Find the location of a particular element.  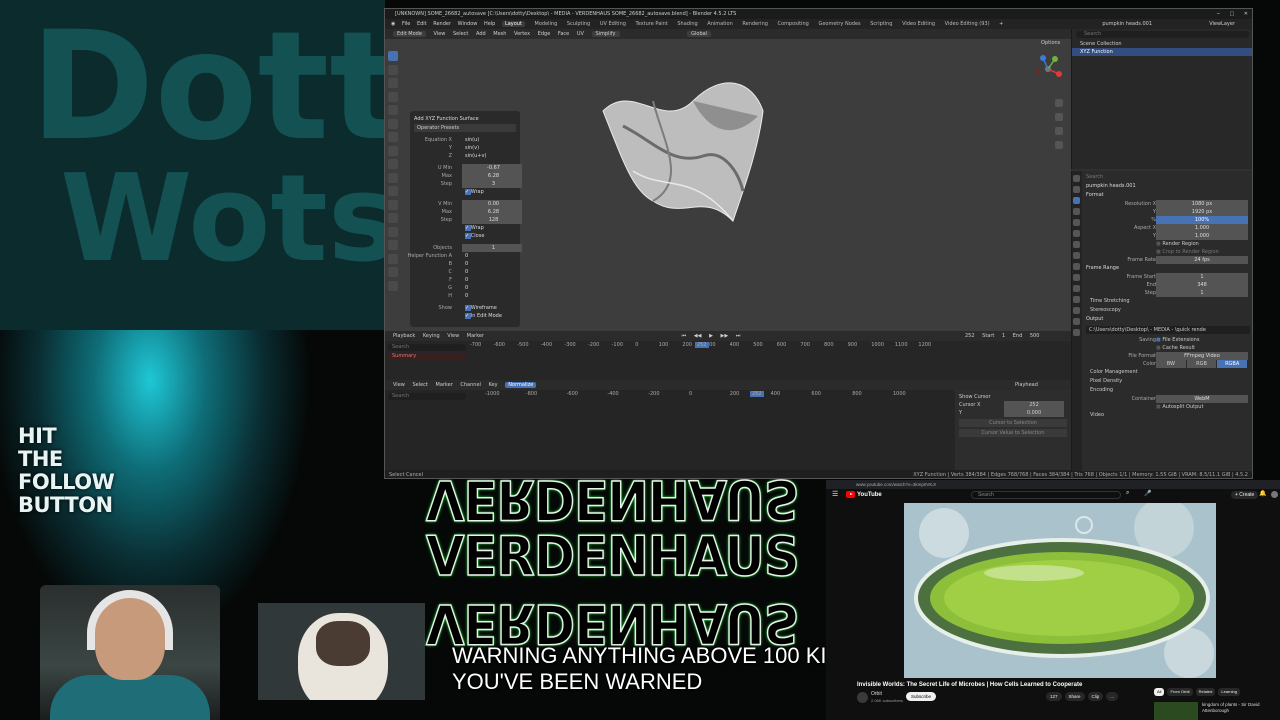

workspace-tab-modeling: Modeling is located at coordinates (546, 24).